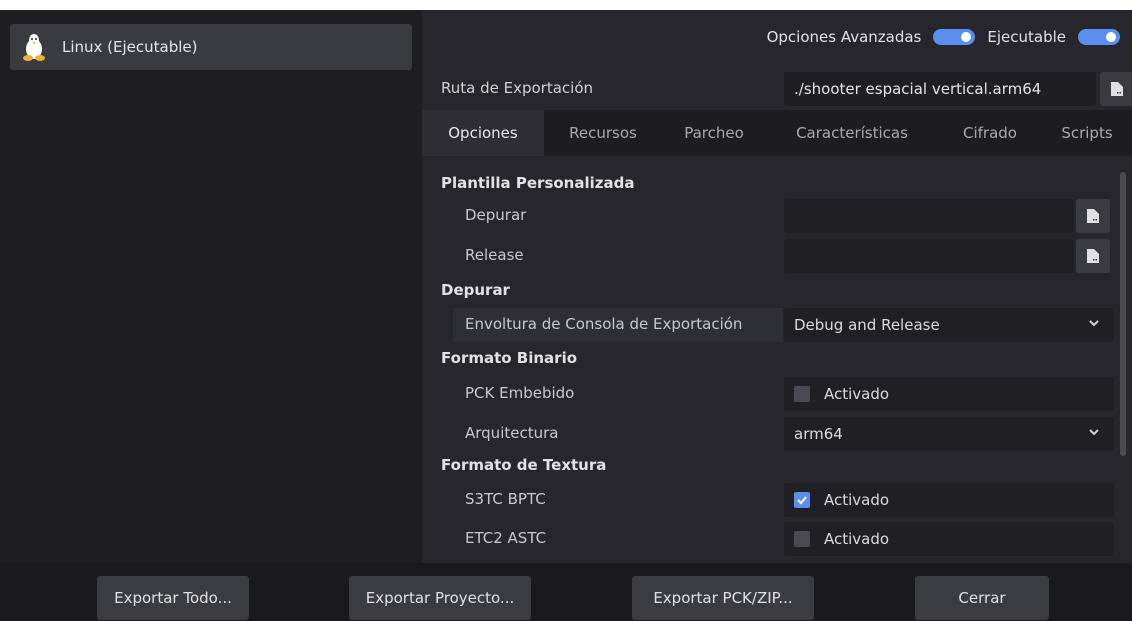  What do you see at coordinates (857, 394) in the screenshot?
I see `embed-pck-value: Activado` at bounding box center [857, 394].